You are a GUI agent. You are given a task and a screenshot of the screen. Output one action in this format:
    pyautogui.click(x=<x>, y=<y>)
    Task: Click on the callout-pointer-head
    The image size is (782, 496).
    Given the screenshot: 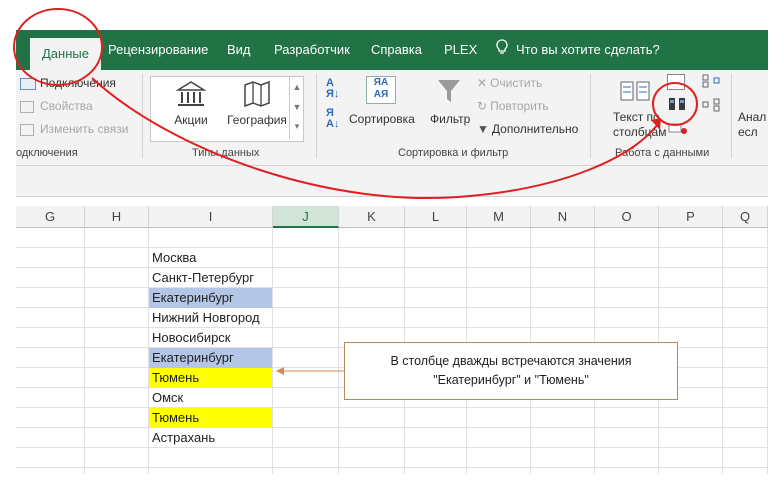 What is the action you would take?
    pyautogui.click(x=280, y=371)
    